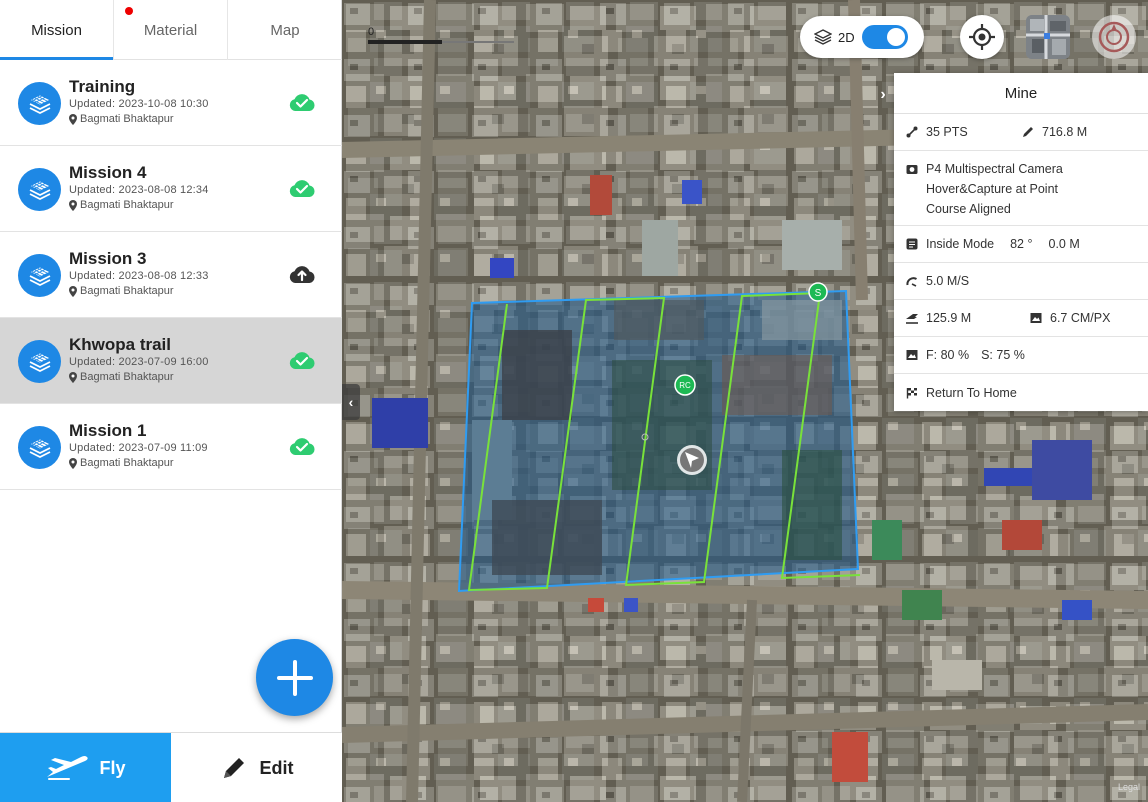  Describe the element at coordinates (120, 344) in the screenshot. I see `mission-title: Khwopa trail` at that location.